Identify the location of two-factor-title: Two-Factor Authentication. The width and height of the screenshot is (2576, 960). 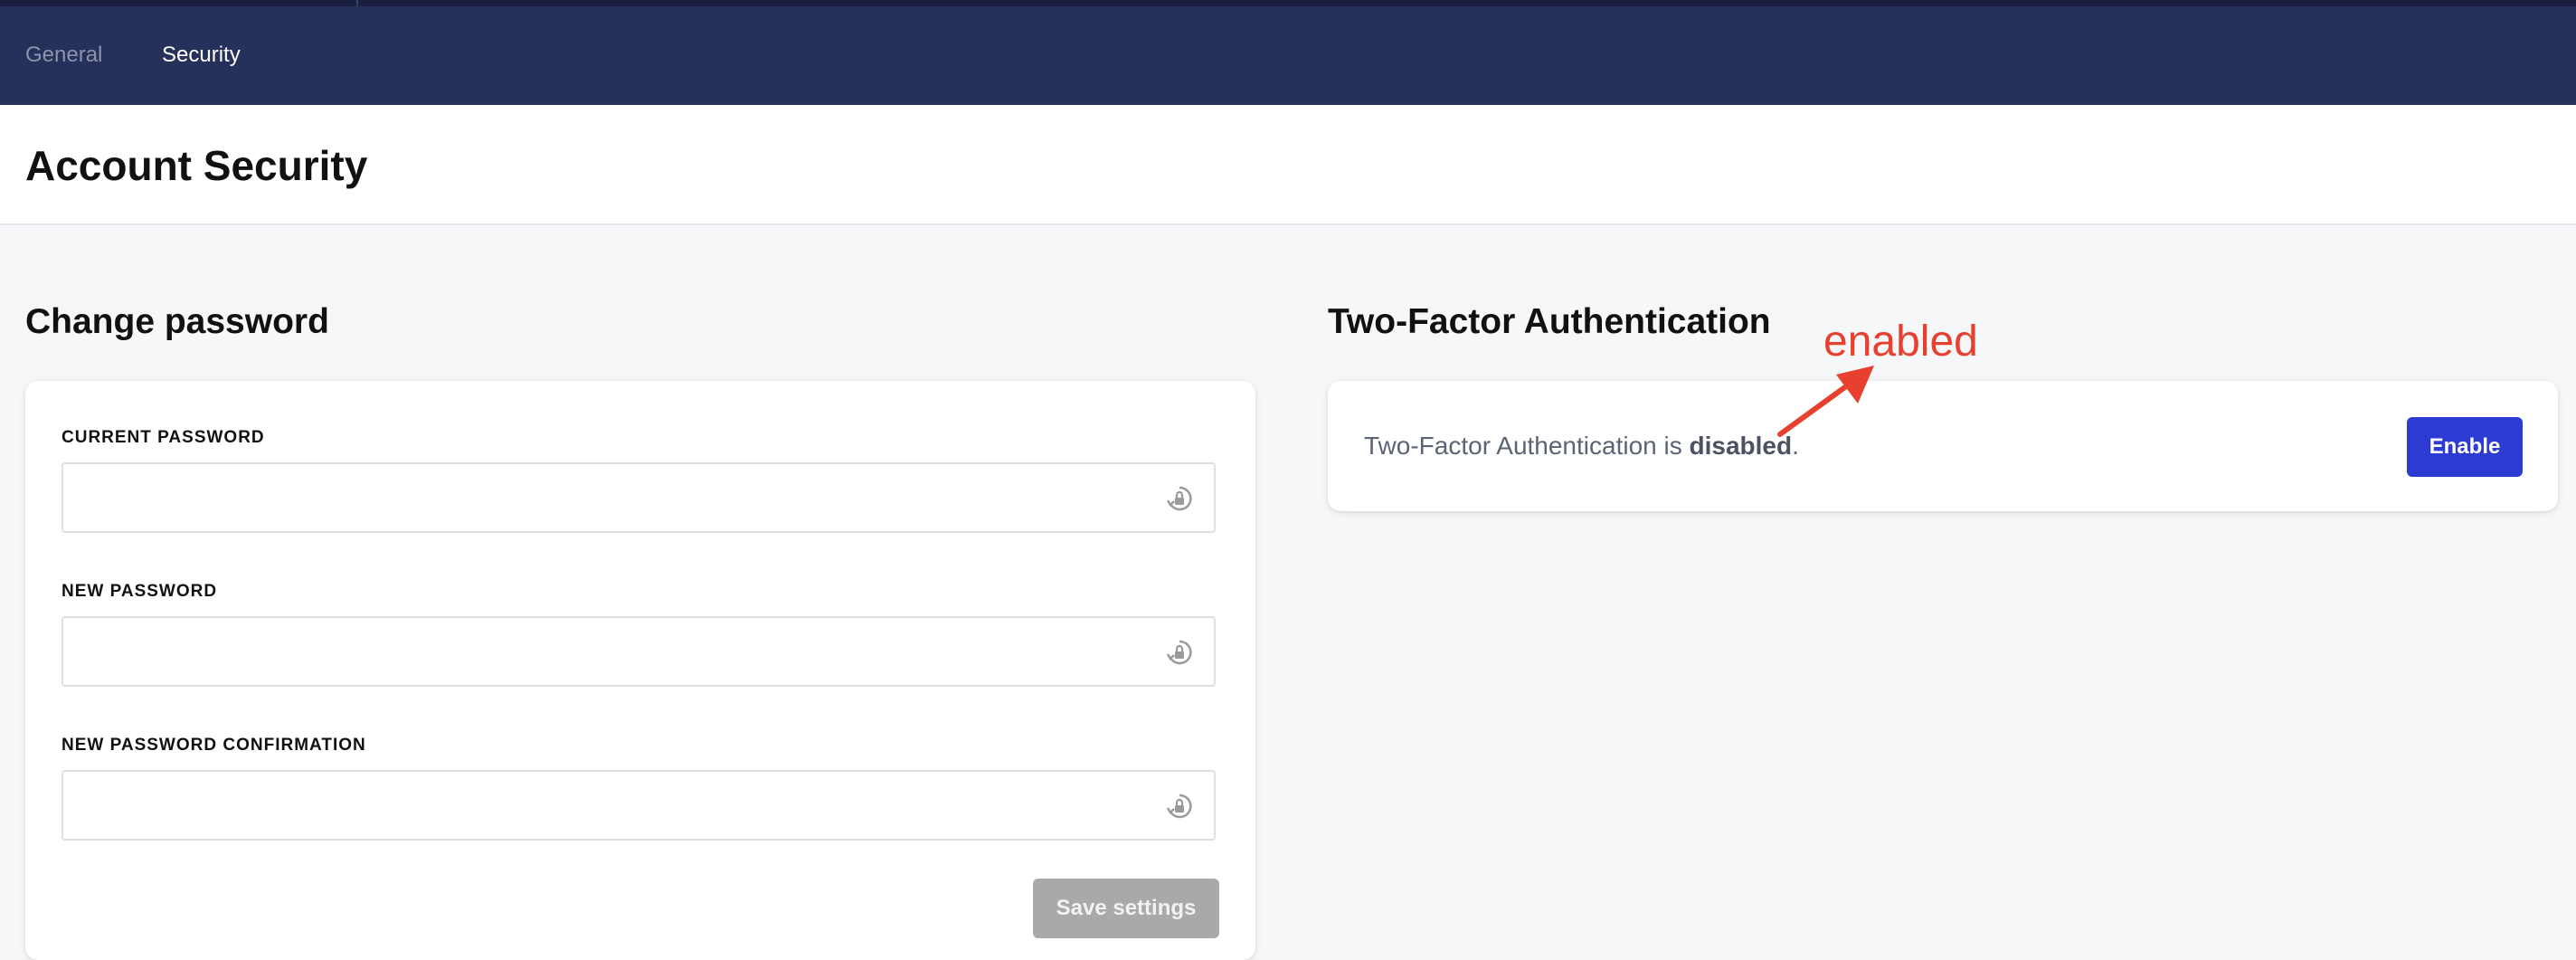
(1550, 321).